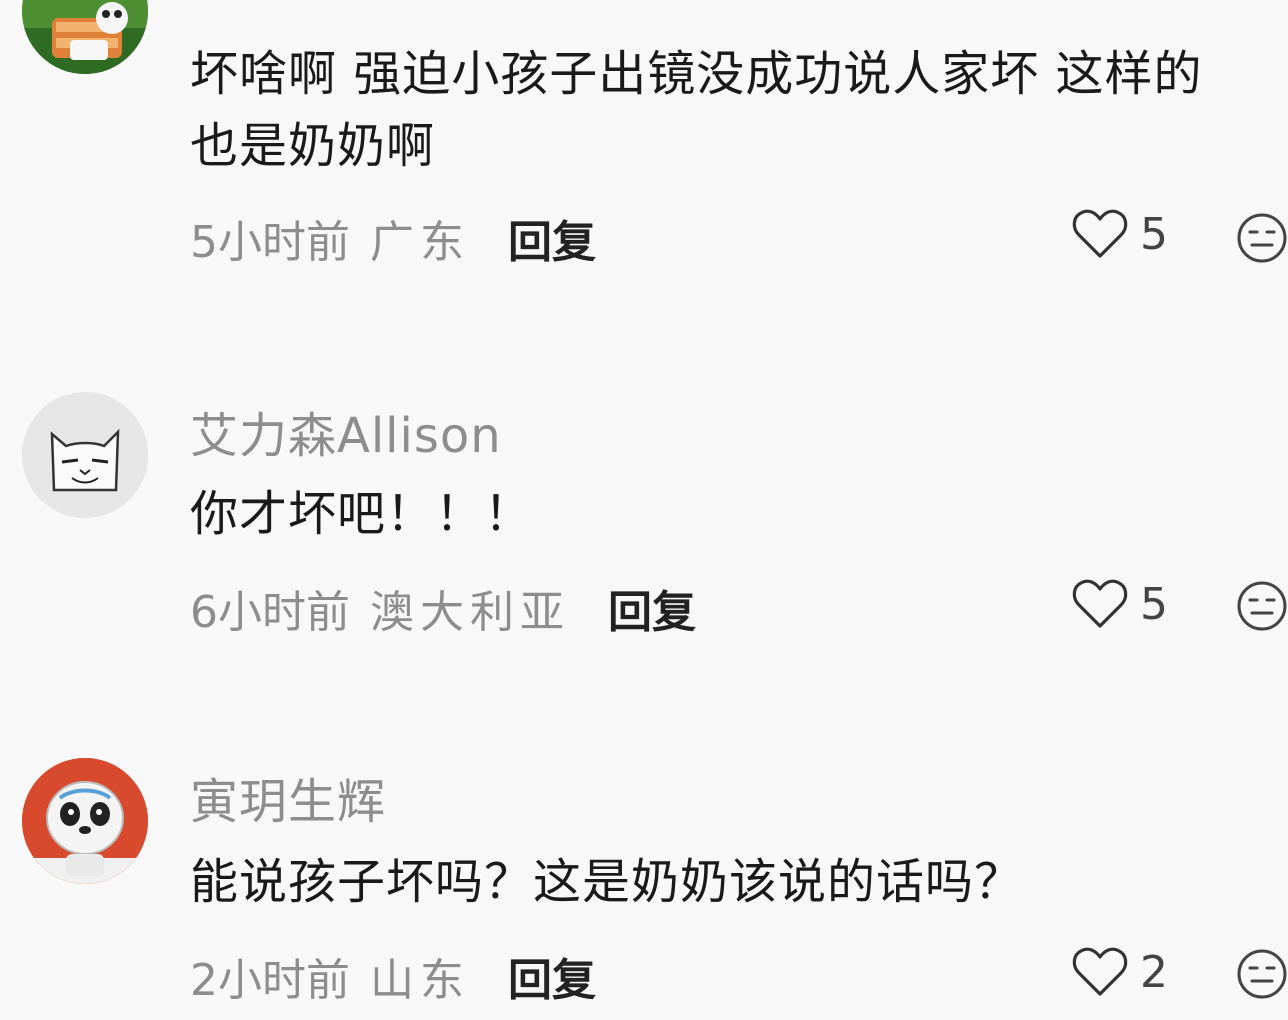  What do you see at coordinates (346, 431) in the screenshot?
I see `comment-username: 艾力森Allison` at bounding box center [346, 431].